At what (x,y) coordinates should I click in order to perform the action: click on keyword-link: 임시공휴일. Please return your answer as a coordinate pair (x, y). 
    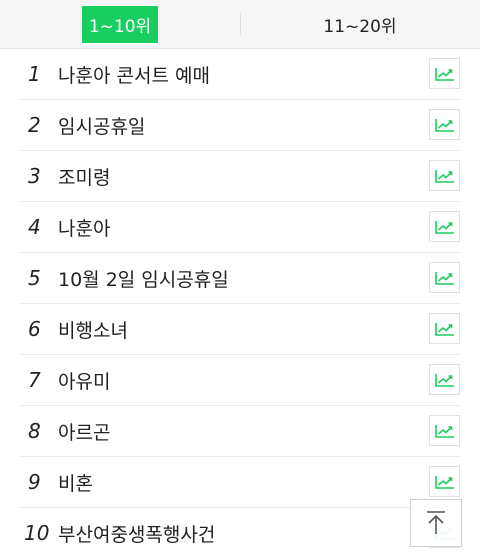
    Looking at the image, I should click on (259, 125).